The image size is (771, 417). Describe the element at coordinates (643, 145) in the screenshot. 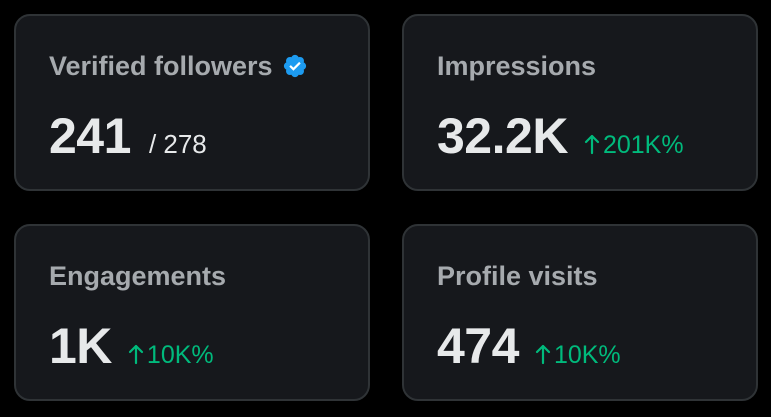

I see `stat-delta-value: 201K%` at that location.